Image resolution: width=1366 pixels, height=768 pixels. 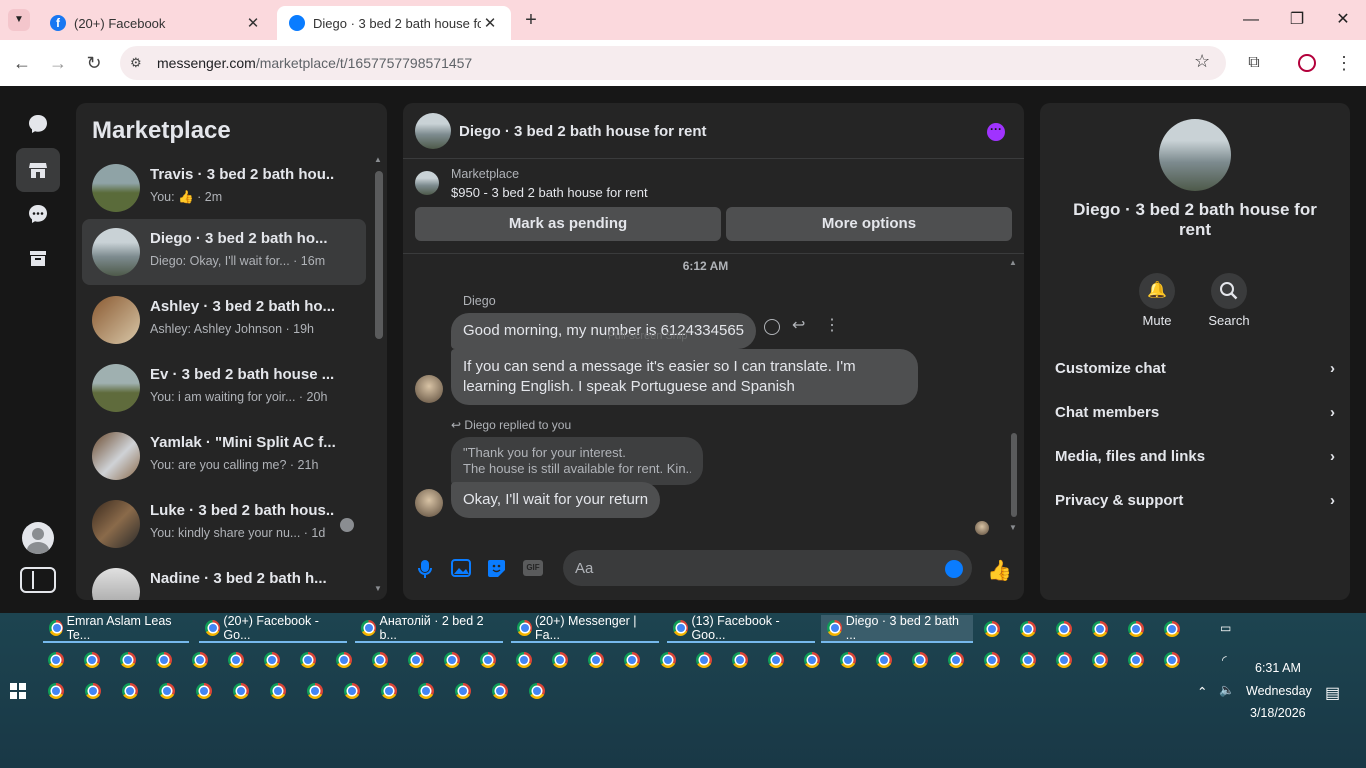 What do you see at coordinates (1297, 20) in the screenshot?
I see `restore-icon: ❐` at bounding box center [1297, 20].